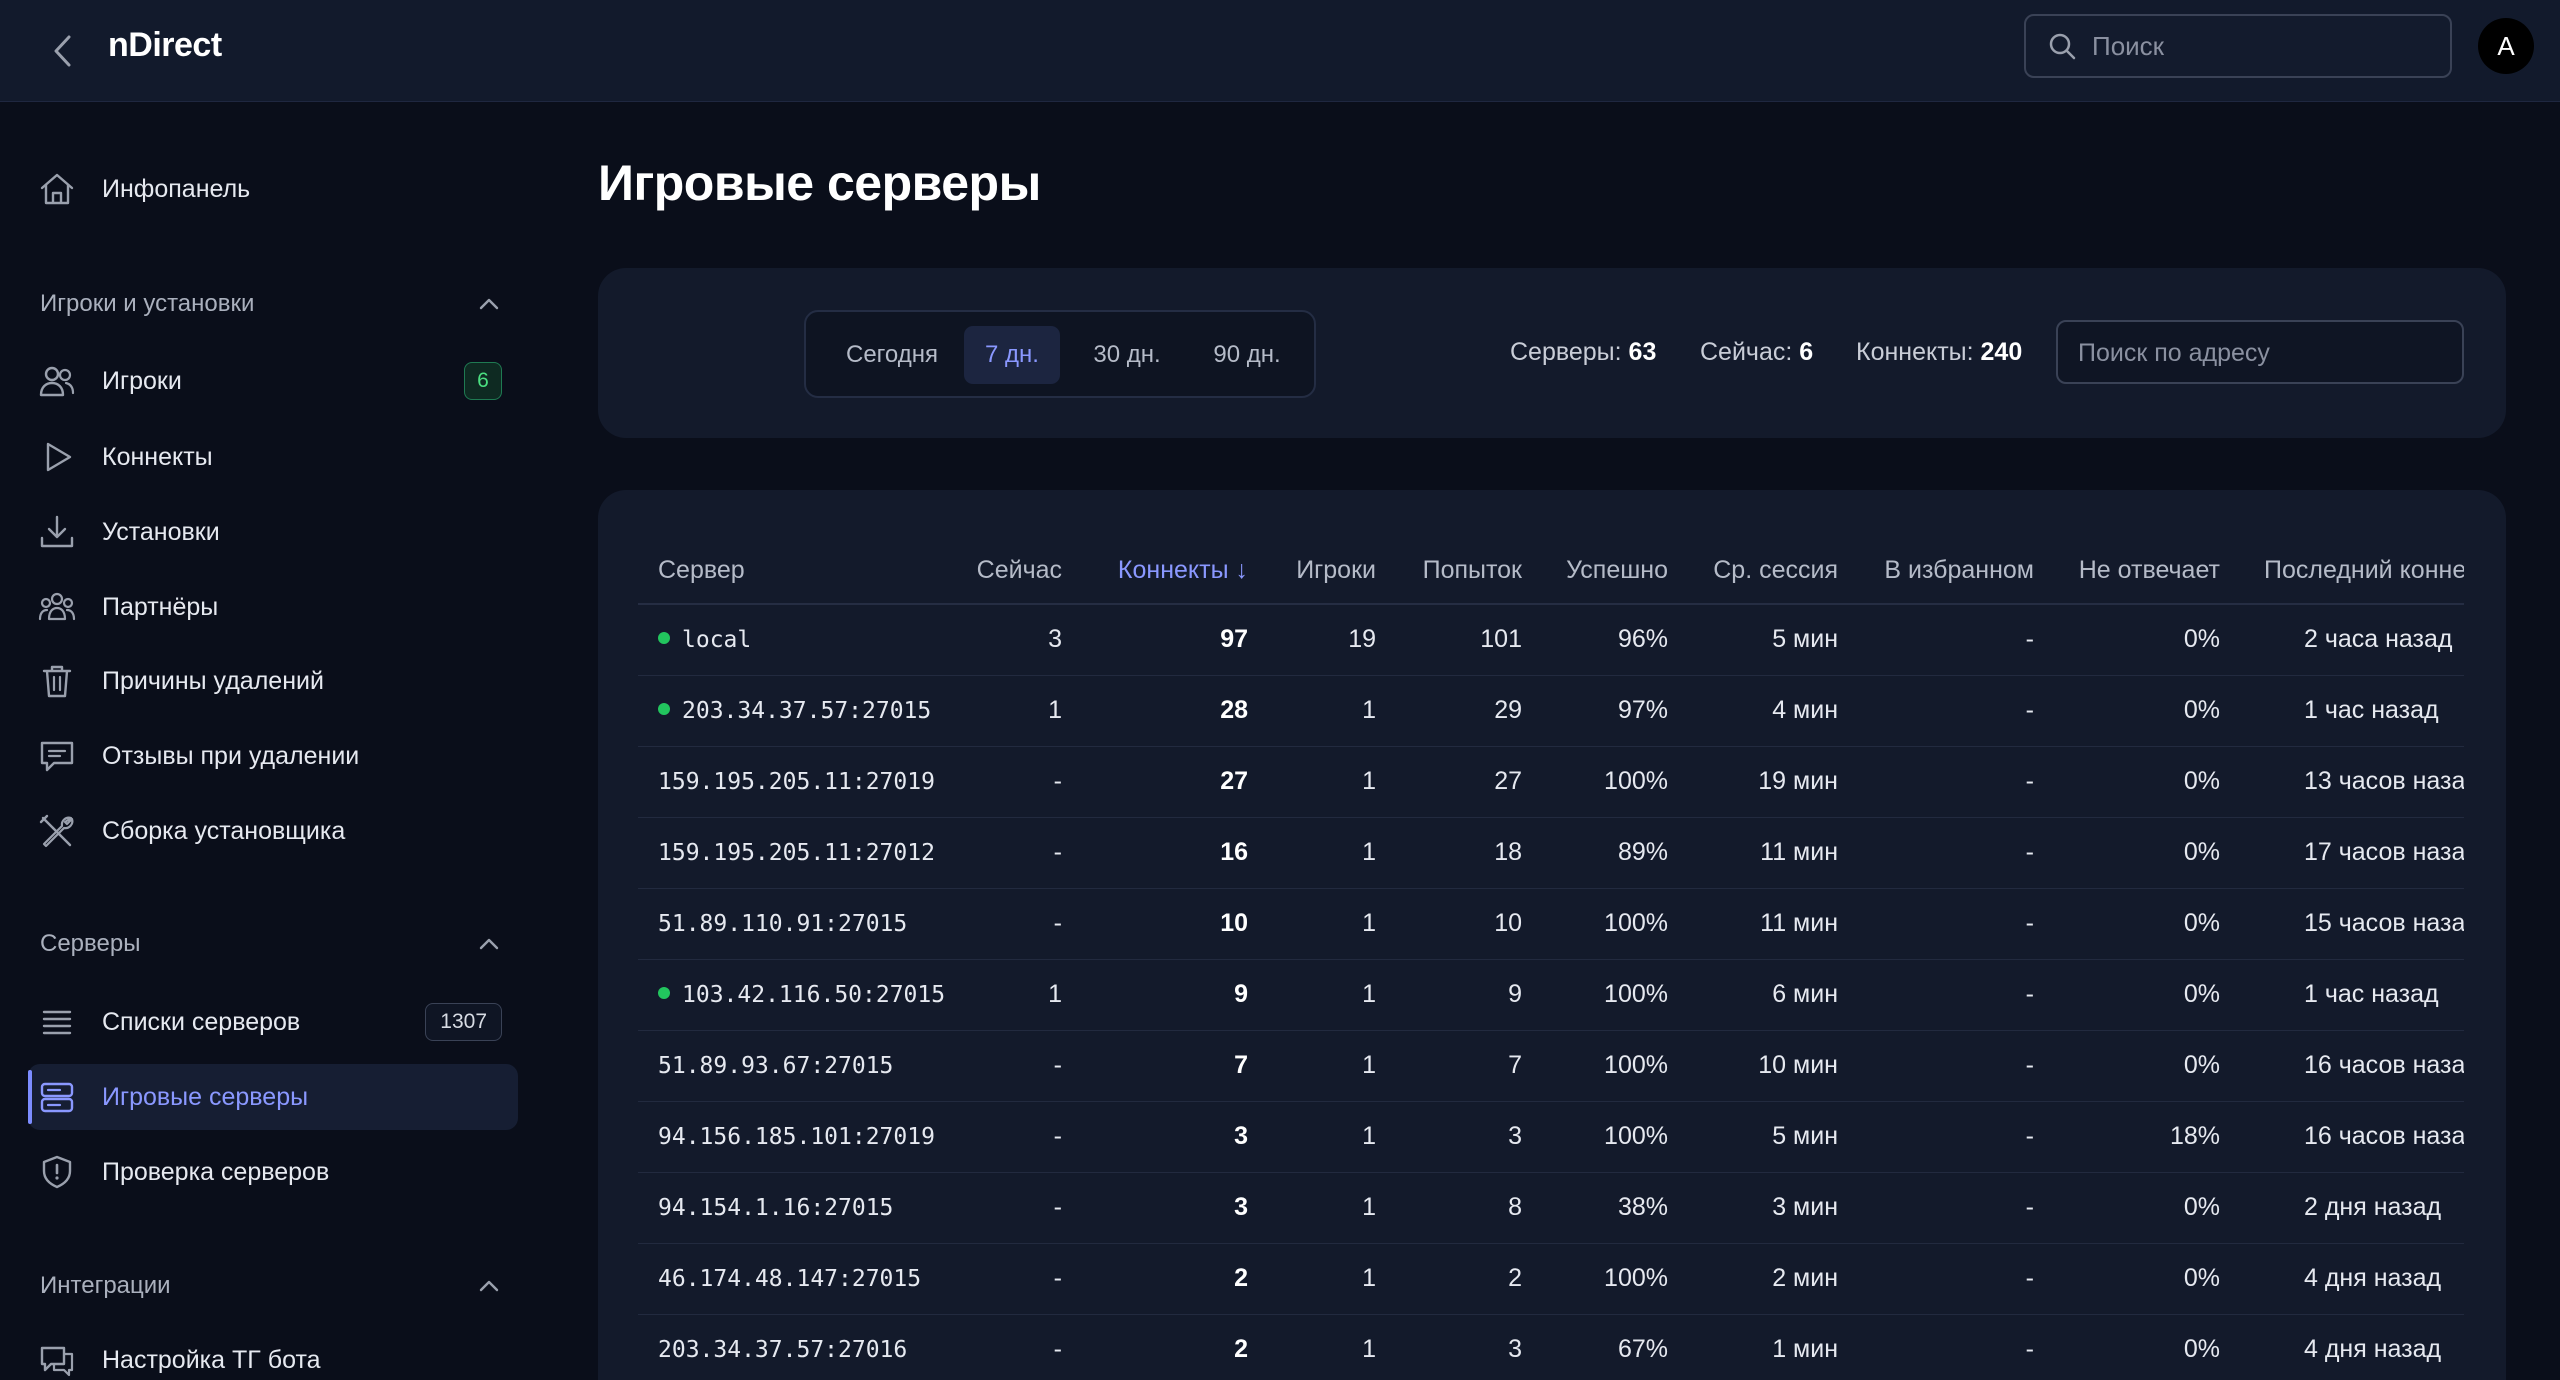 The height and width of the screenshot is (1380, 2560). What do you see at coordinates (2147, 1137) in the screenshot?
I see `cell-no-response: 18%` at bounding box center [2147, 1137].